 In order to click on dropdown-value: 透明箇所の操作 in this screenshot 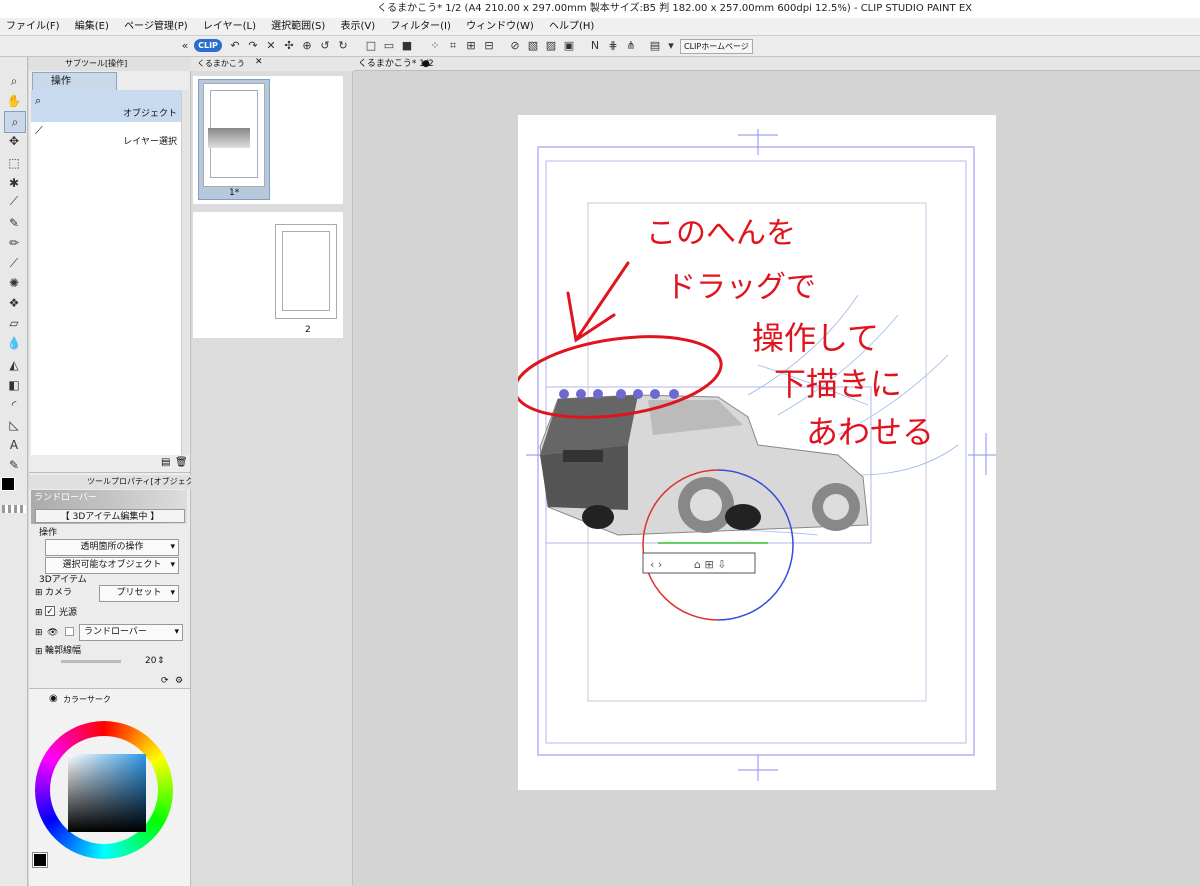, I will do `click(112, 547)`.